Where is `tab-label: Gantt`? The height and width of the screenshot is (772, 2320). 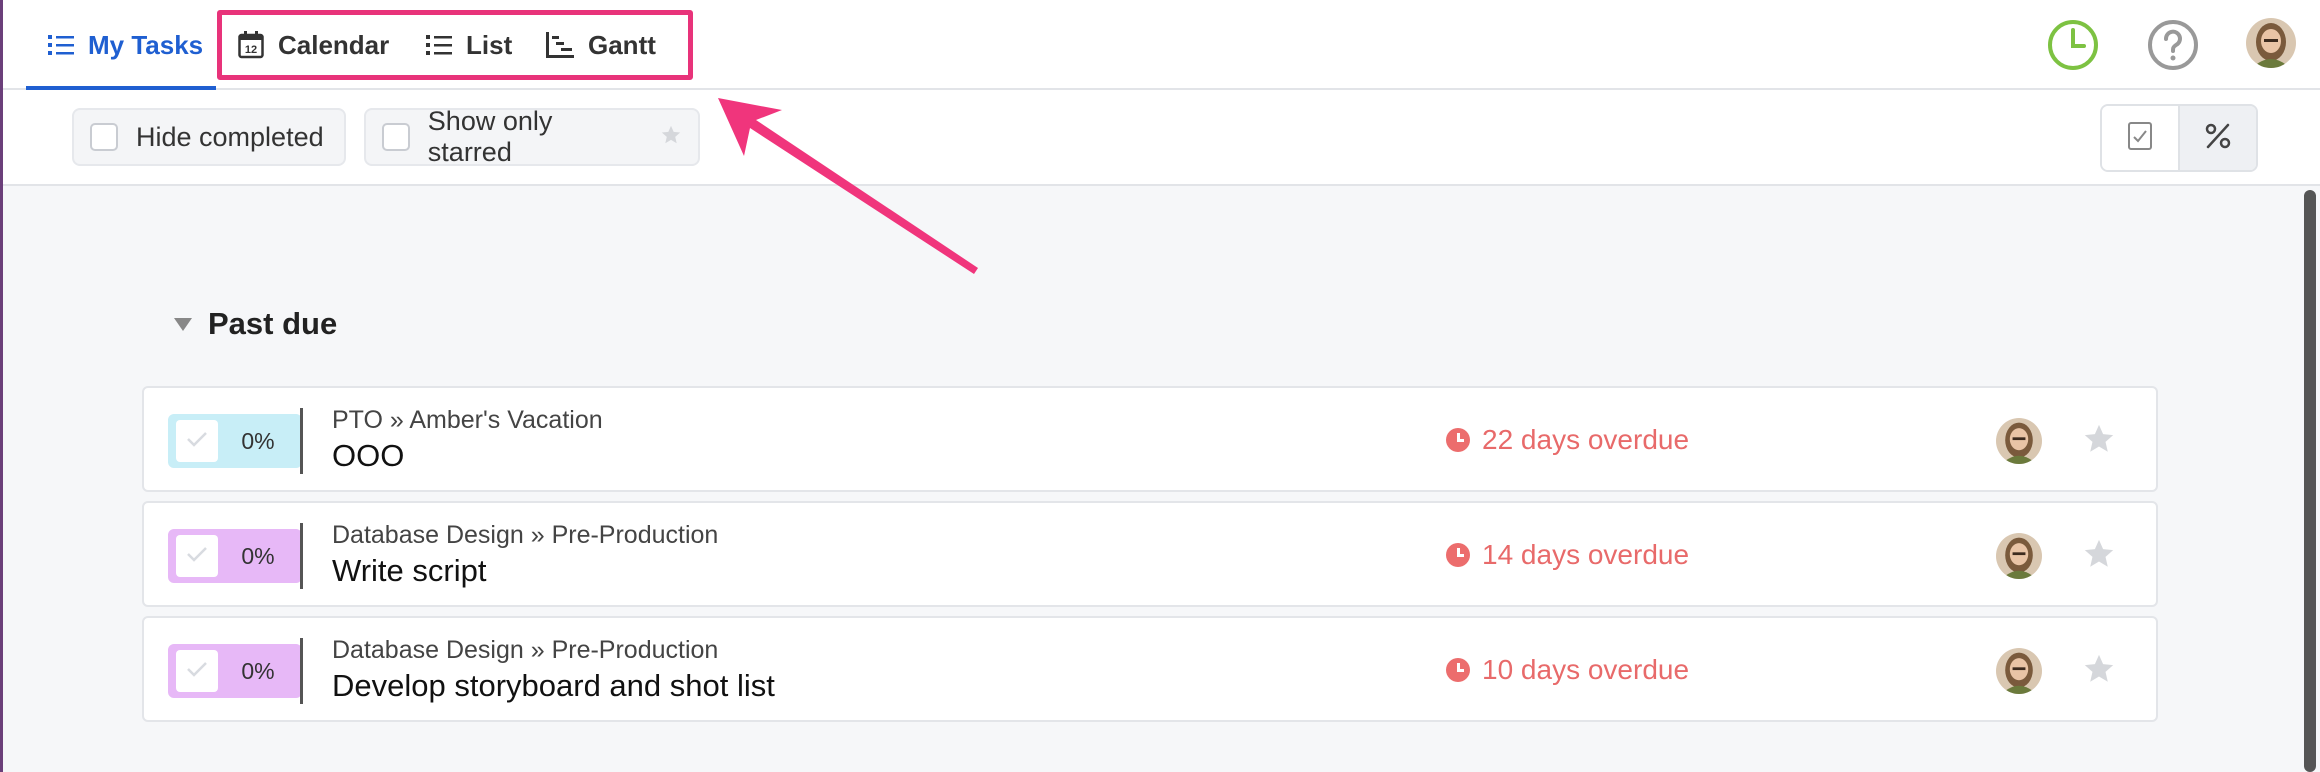 tab-label: Gantt is located at coordinates (622, 44).